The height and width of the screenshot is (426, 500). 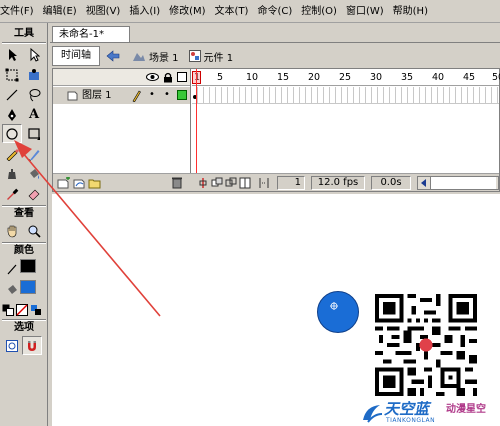 I want to click on scene-breadcrumb: 场景 1, so click(x=155, y=56).